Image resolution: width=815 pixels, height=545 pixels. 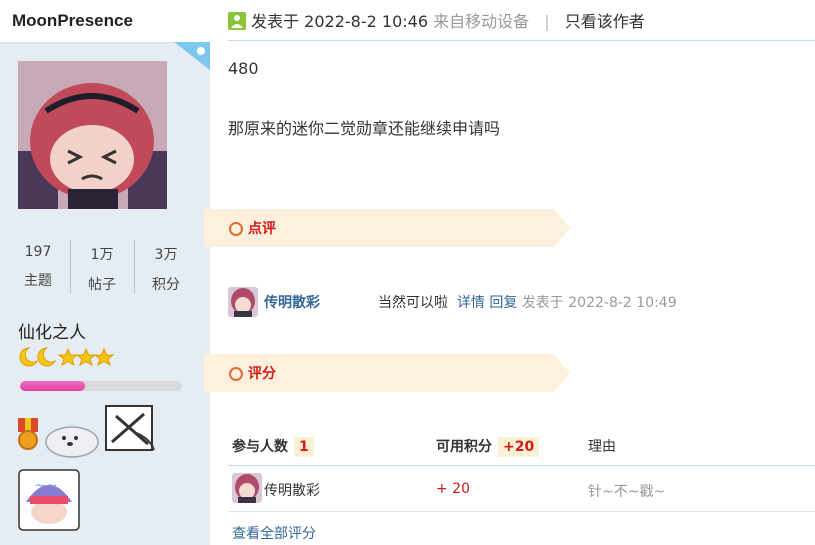 What do you see at coordinates (521, 40) in the screenshot?
I see `header-divider` at bounding box center [521, 40].